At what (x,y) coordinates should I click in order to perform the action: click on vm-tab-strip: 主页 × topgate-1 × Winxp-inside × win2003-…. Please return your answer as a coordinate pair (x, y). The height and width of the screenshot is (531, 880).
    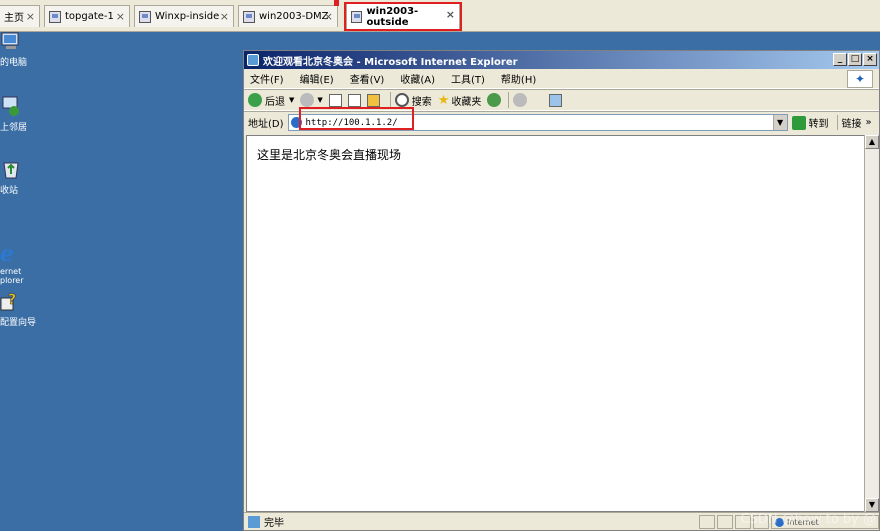
    Looking at the image, I should click on (440, 16).